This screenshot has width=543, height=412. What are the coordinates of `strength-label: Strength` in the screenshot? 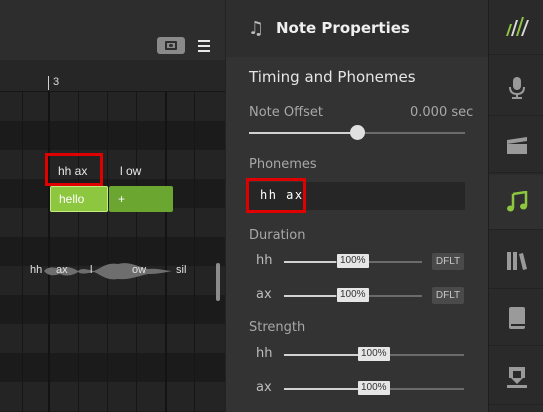 It's located at (277, 327).